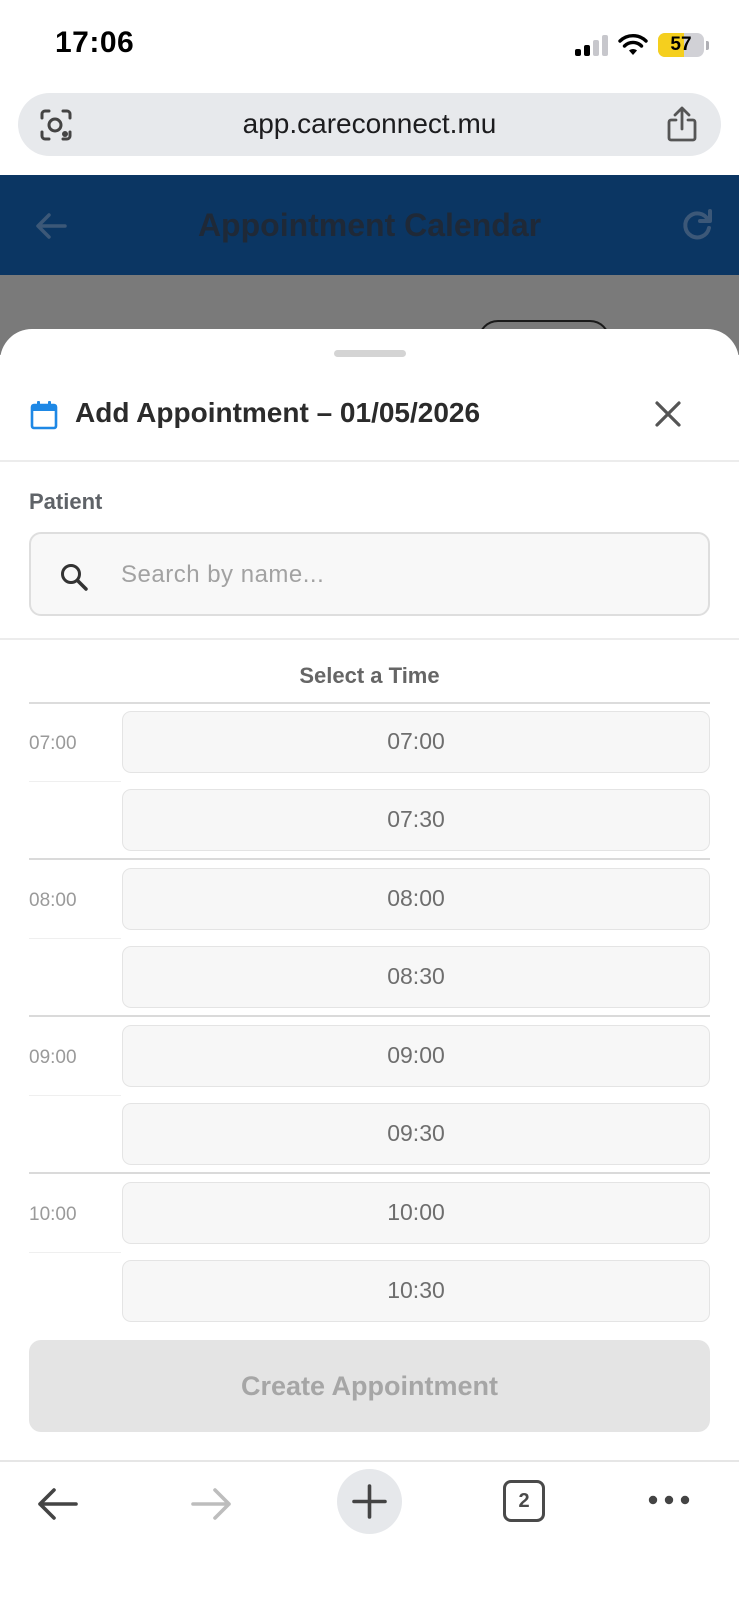  I want to click on calendar-icon, so click(44, 415).